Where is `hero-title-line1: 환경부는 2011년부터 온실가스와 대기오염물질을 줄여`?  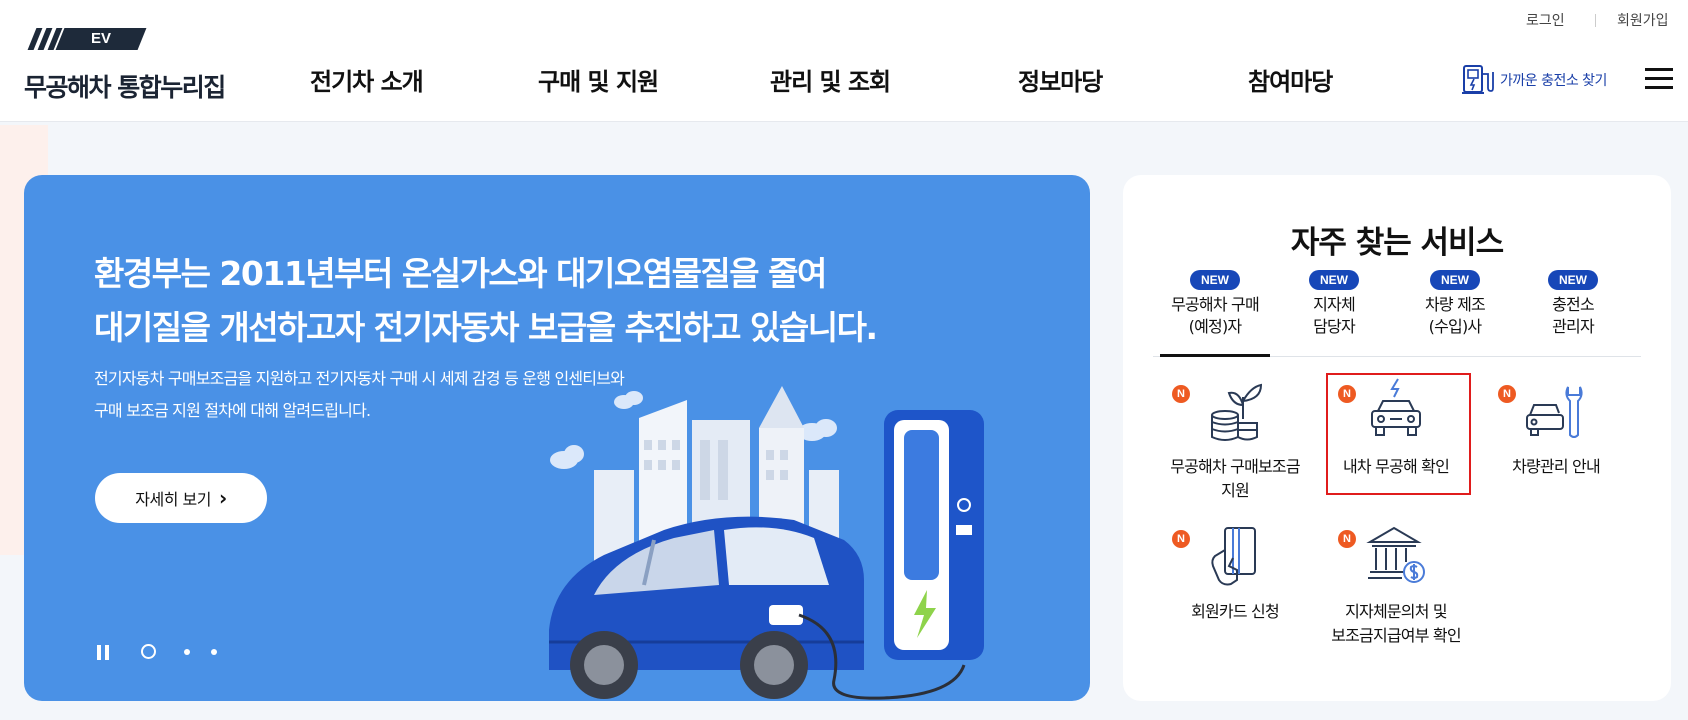
hero-title-line1: 환경부는 2011년부터 온실가스와 대기오염물질을 줄여 is located at coordinates (460, 273).